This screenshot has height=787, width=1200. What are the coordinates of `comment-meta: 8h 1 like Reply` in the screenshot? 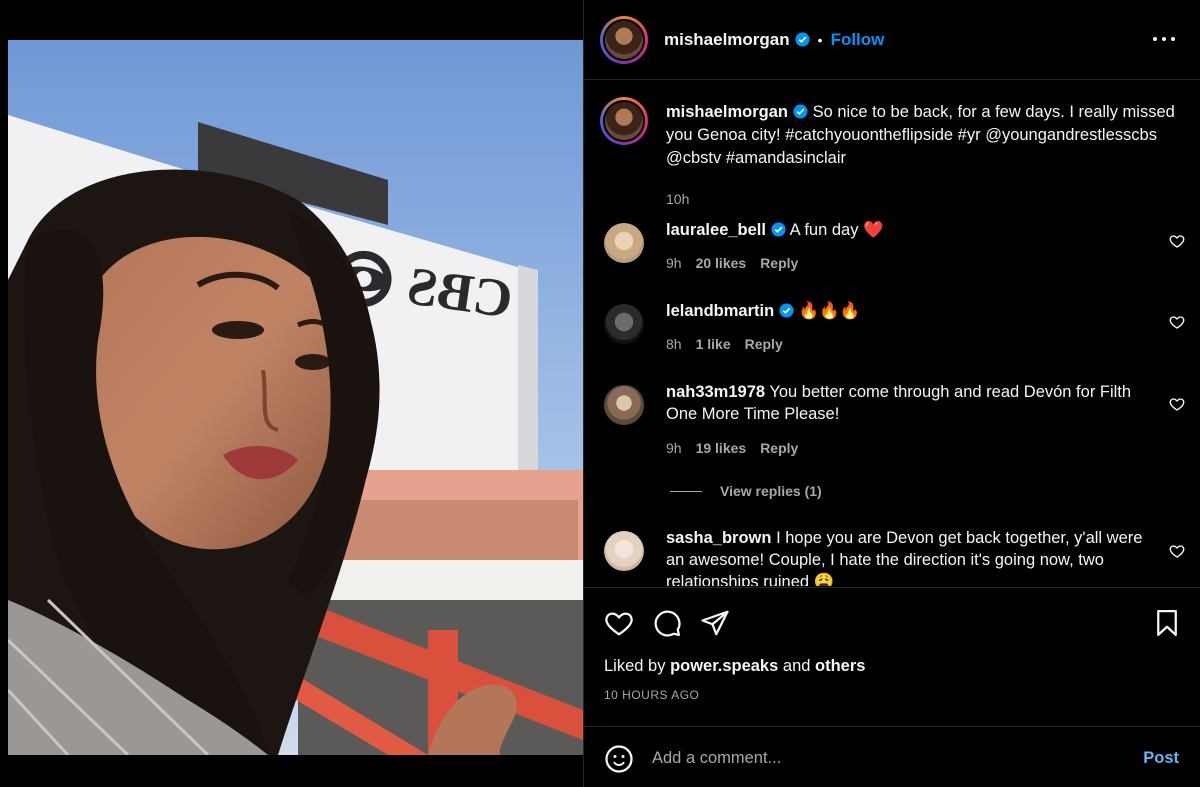 It's located at (731, 344).